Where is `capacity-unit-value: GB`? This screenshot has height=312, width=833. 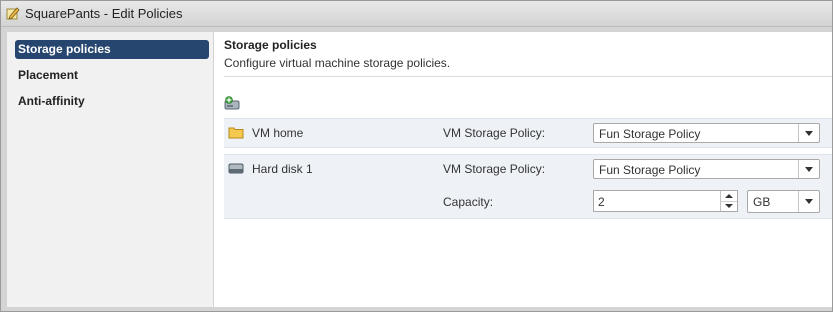 capacity-unit-value: GB is located at coordinates (762, 202).